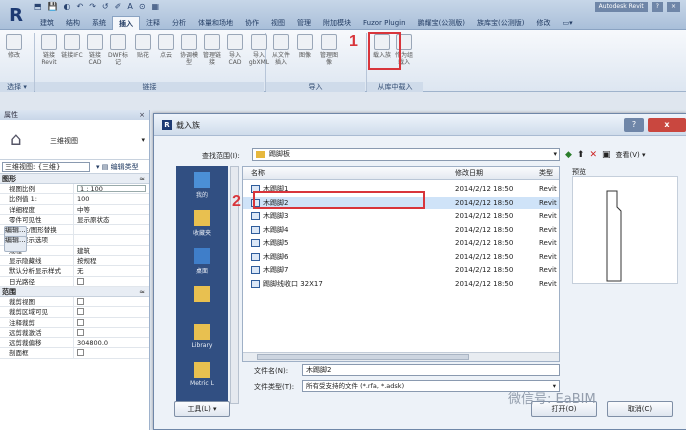 The width and height of the screenshot is (686, 430). What do you see at coordinates (46, 167) in the screenshot?
I see `instance-filter-select: 三维视图: {三维}` at bounding box center [46, 167].